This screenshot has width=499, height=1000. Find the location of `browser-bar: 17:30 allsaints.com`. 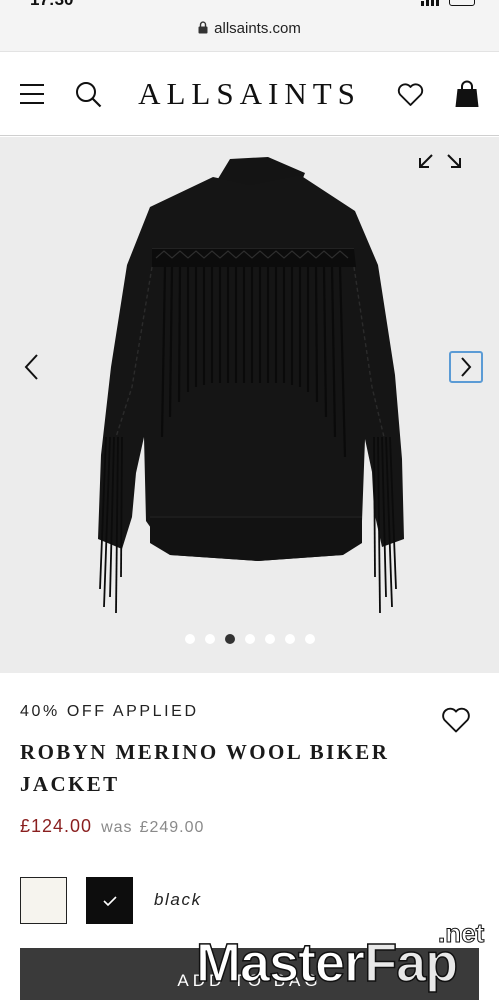

browser-bar: 17:30 allsaints.com is located at coordinates (249, 26).